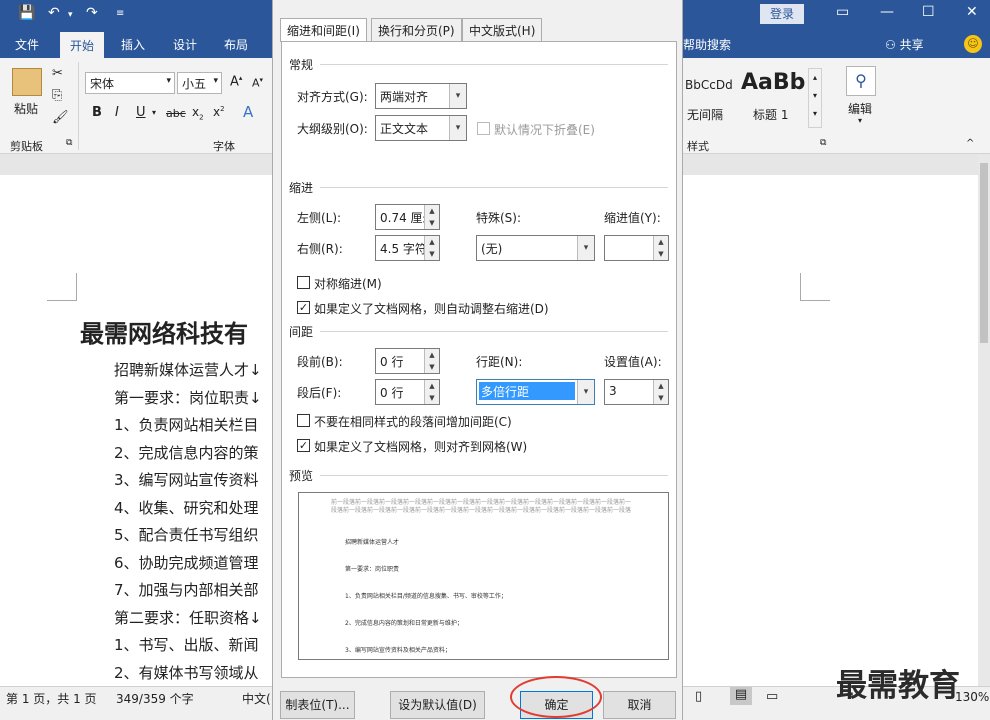  Describe the element at coordinates (887, 12) in the screenshot. I see `minimize-icon: —` at that location.